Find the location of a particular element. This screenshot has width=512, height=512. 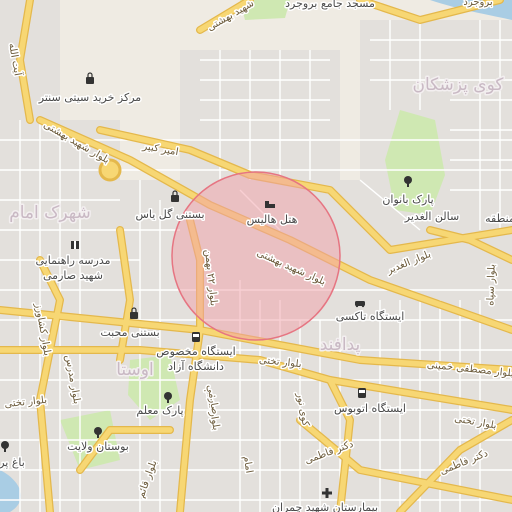

poi-label: شهید صارمی is located at coordinates (73, 275).